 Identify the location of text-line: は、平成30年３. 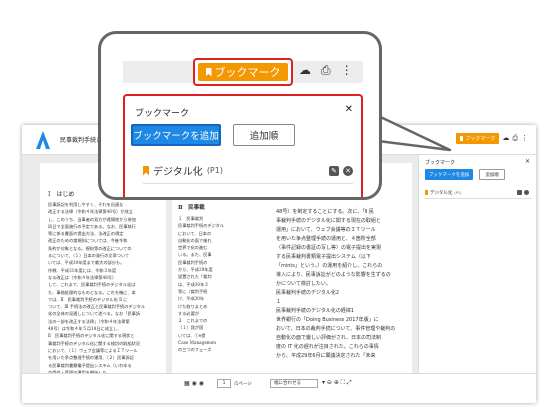
(193, 284).